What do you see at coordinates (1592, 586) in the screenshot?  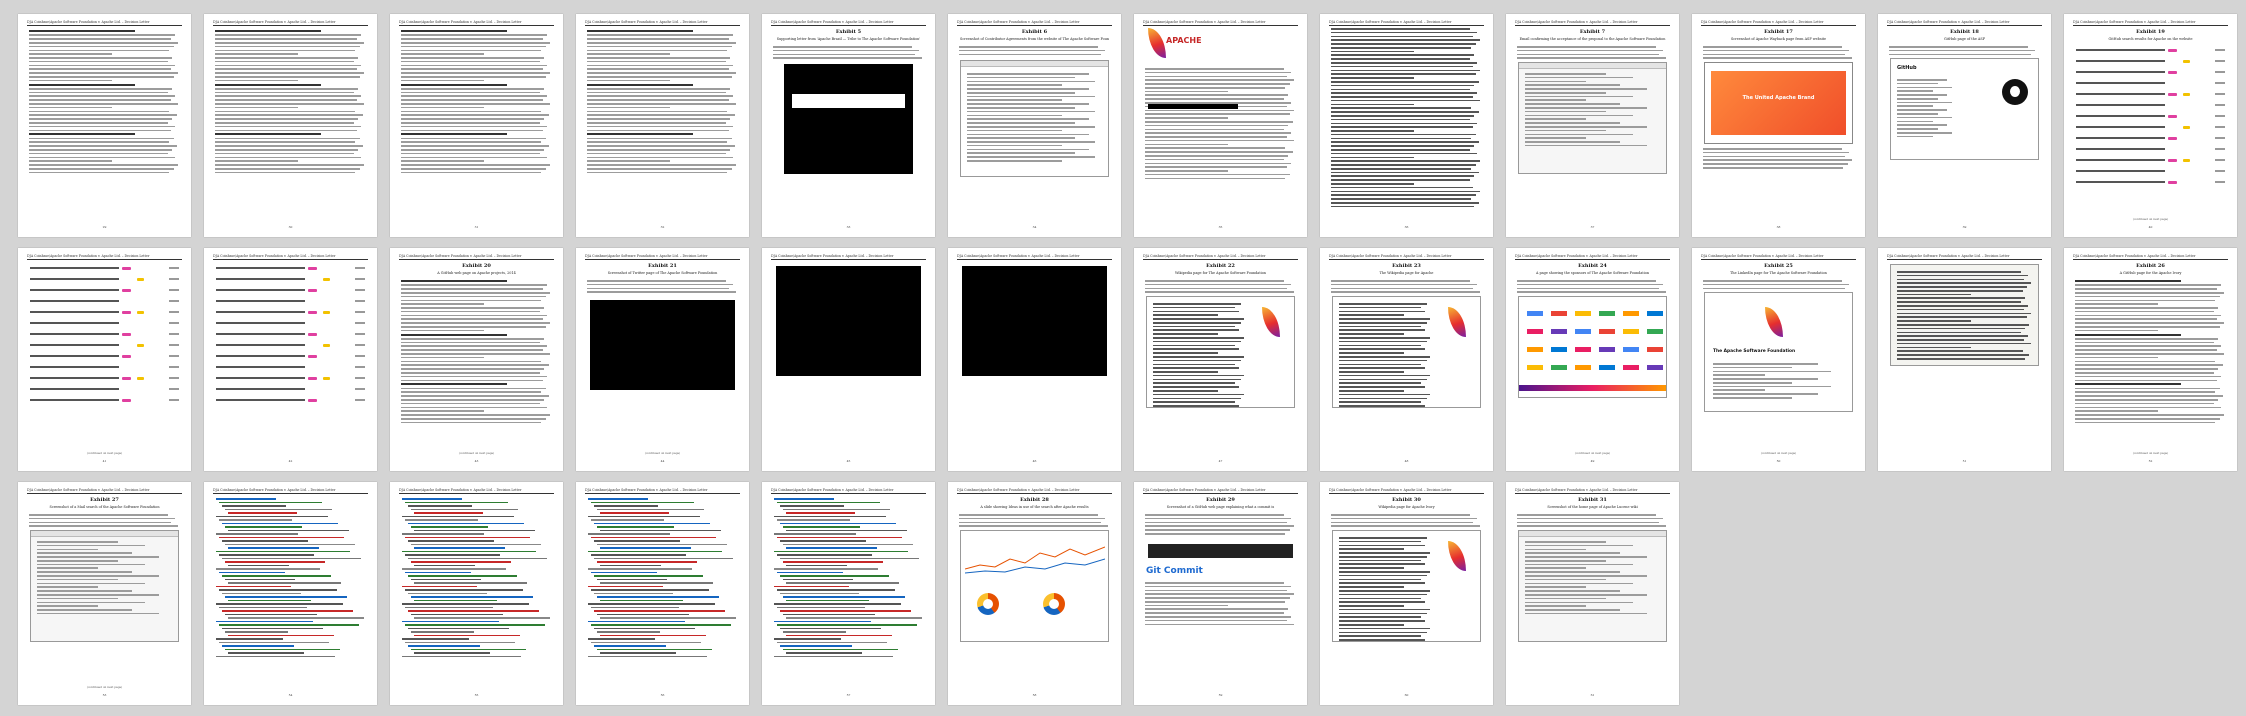 I see `web-screenshot` at bounding box center [1592, 586].